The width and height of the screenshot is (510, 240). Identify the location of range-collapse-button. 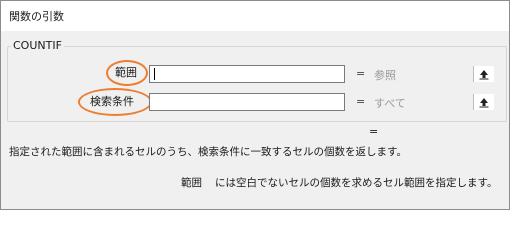
(483, 74).